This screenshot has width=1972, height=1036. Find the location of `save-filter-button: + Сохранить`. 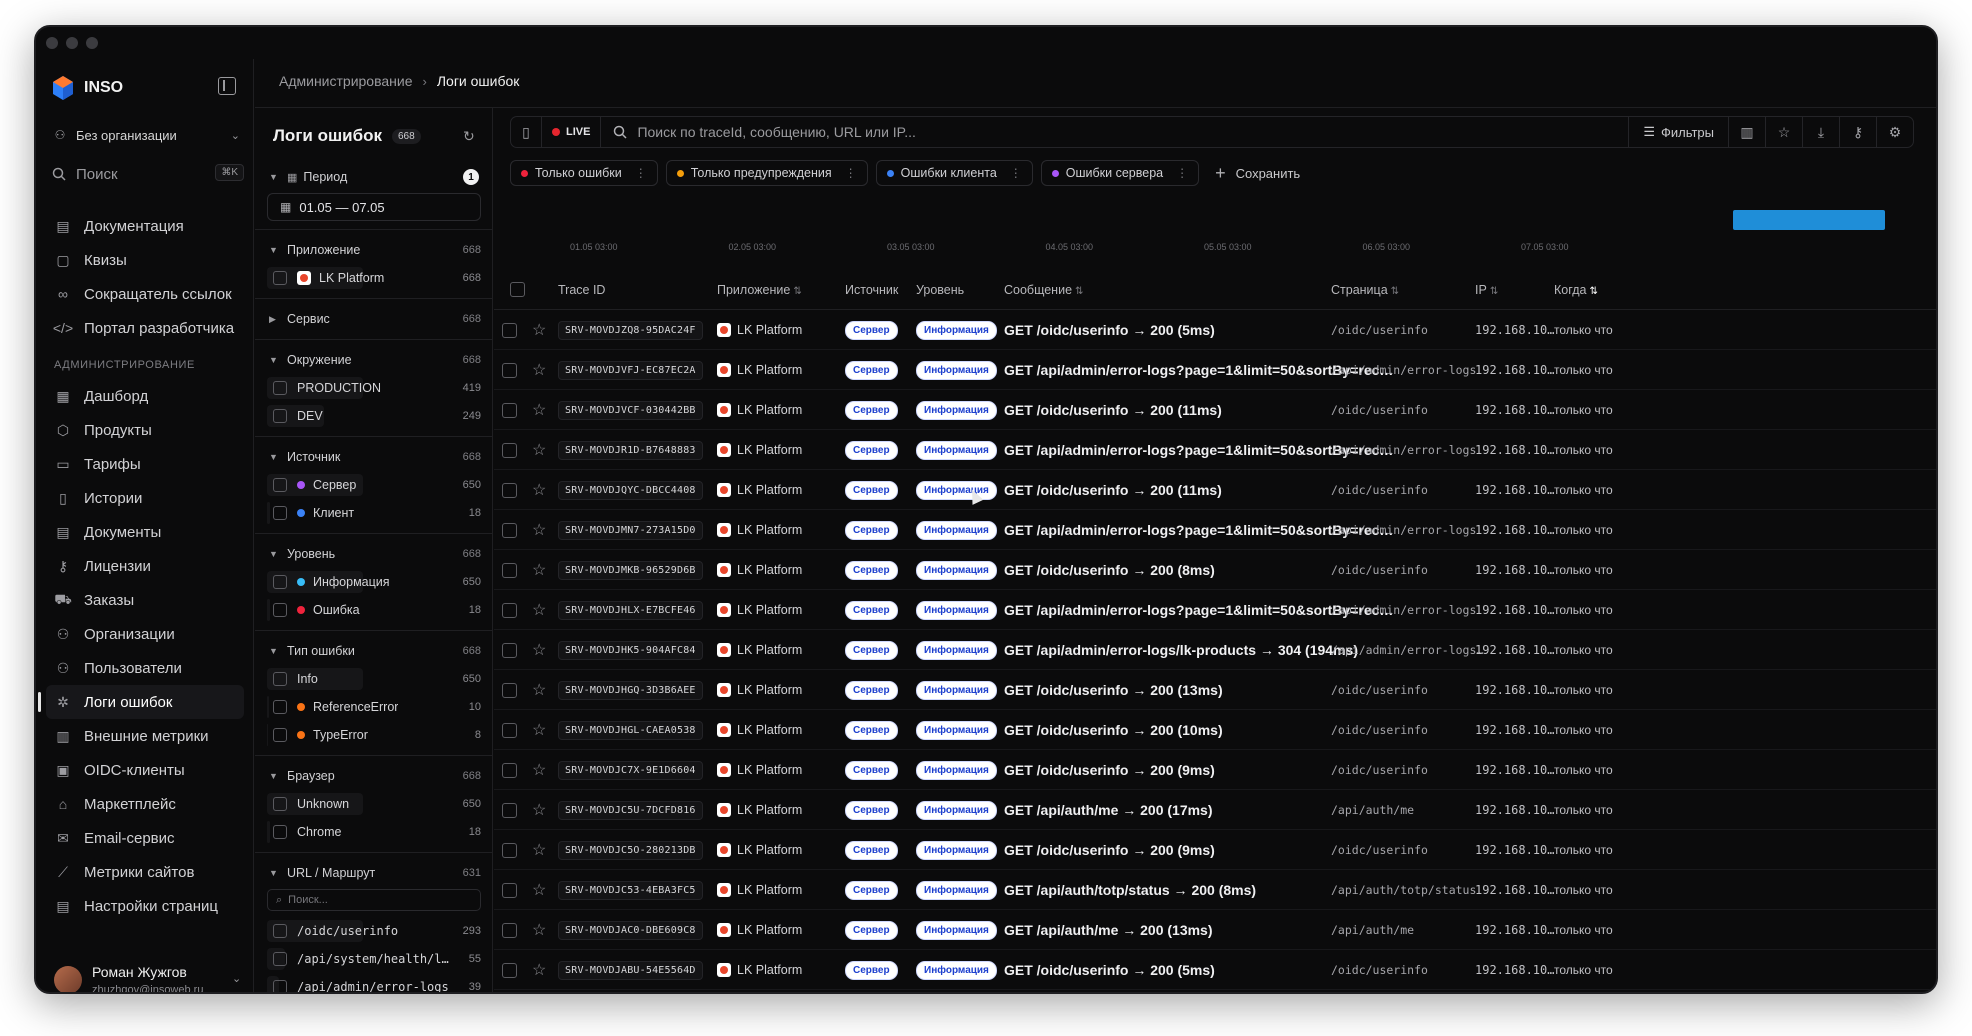

save-filter-button: + Сохранить is located at coordinates (1253, 173).